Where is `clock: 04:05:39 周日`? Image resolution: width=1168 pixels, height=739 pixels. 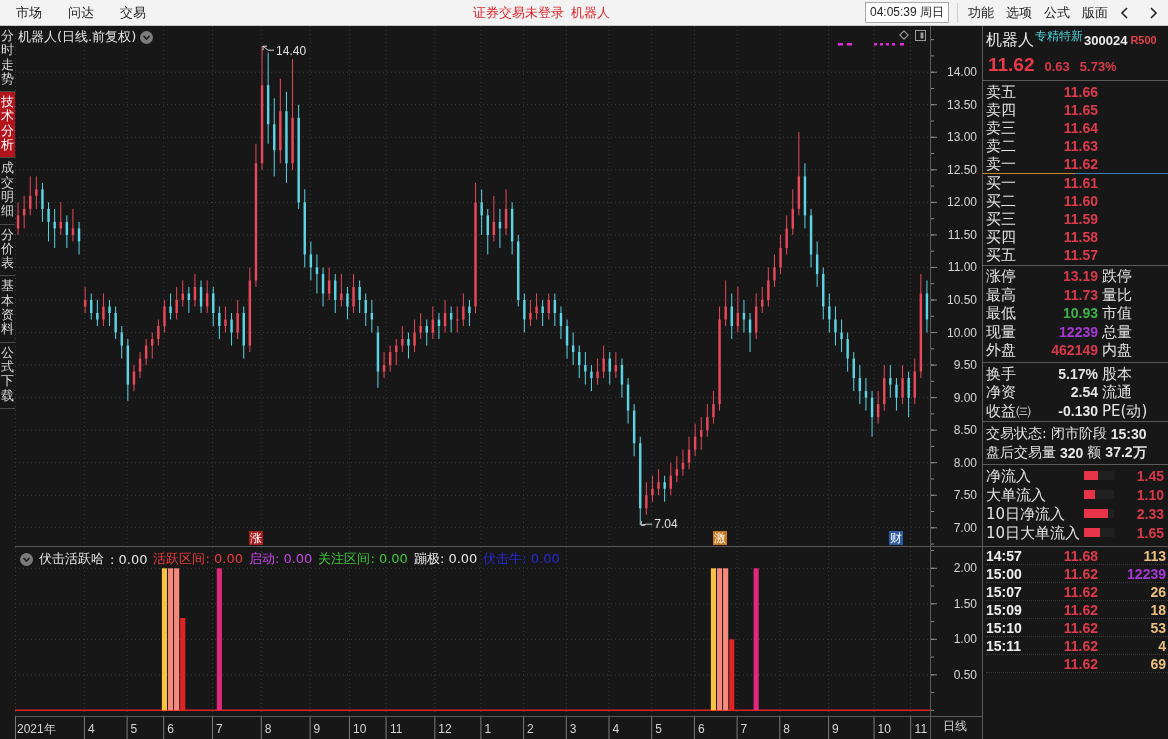 clock: 04:05:39 周日 is located at coordinates (906, 12).